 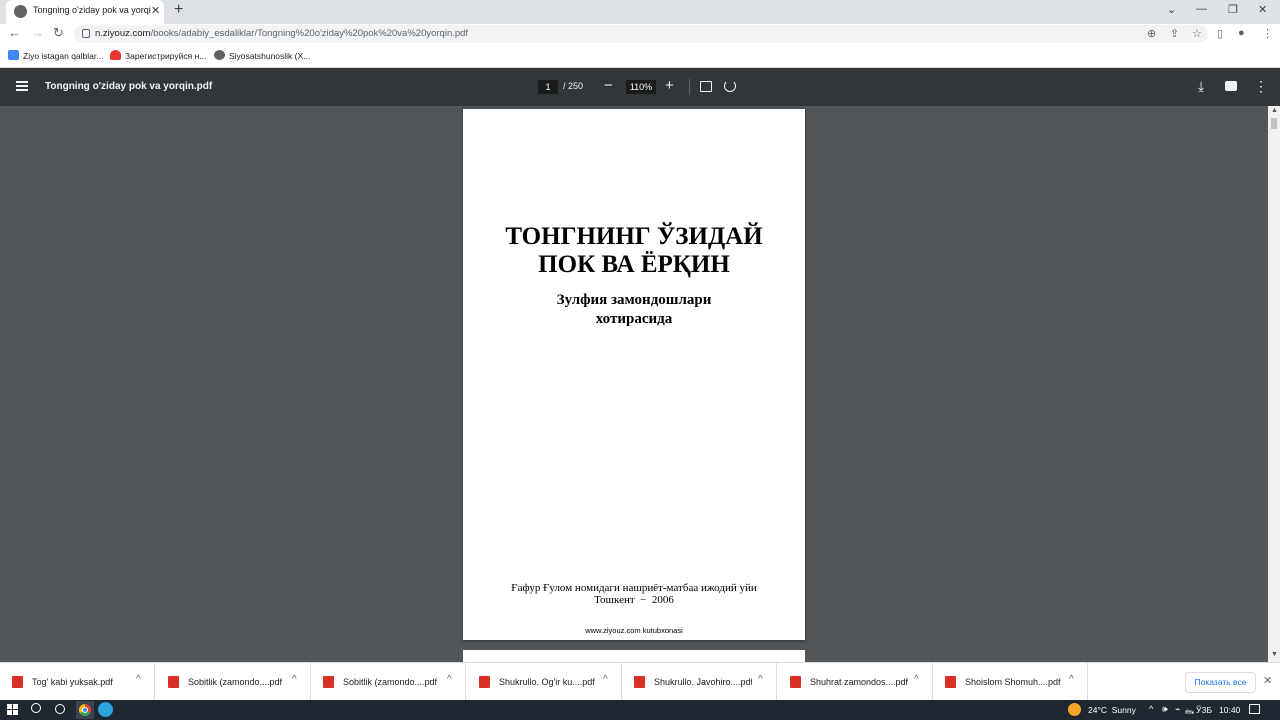 I want to click on clock: 10:40, so click(x=1229, y=710).